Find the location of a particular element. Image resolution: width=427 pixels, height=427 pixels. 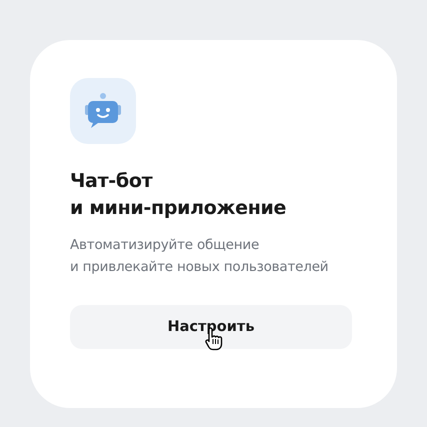

card-description: Автоматизируйте общение и привлекайте новых пользователей is located at coordinates (200, 256).